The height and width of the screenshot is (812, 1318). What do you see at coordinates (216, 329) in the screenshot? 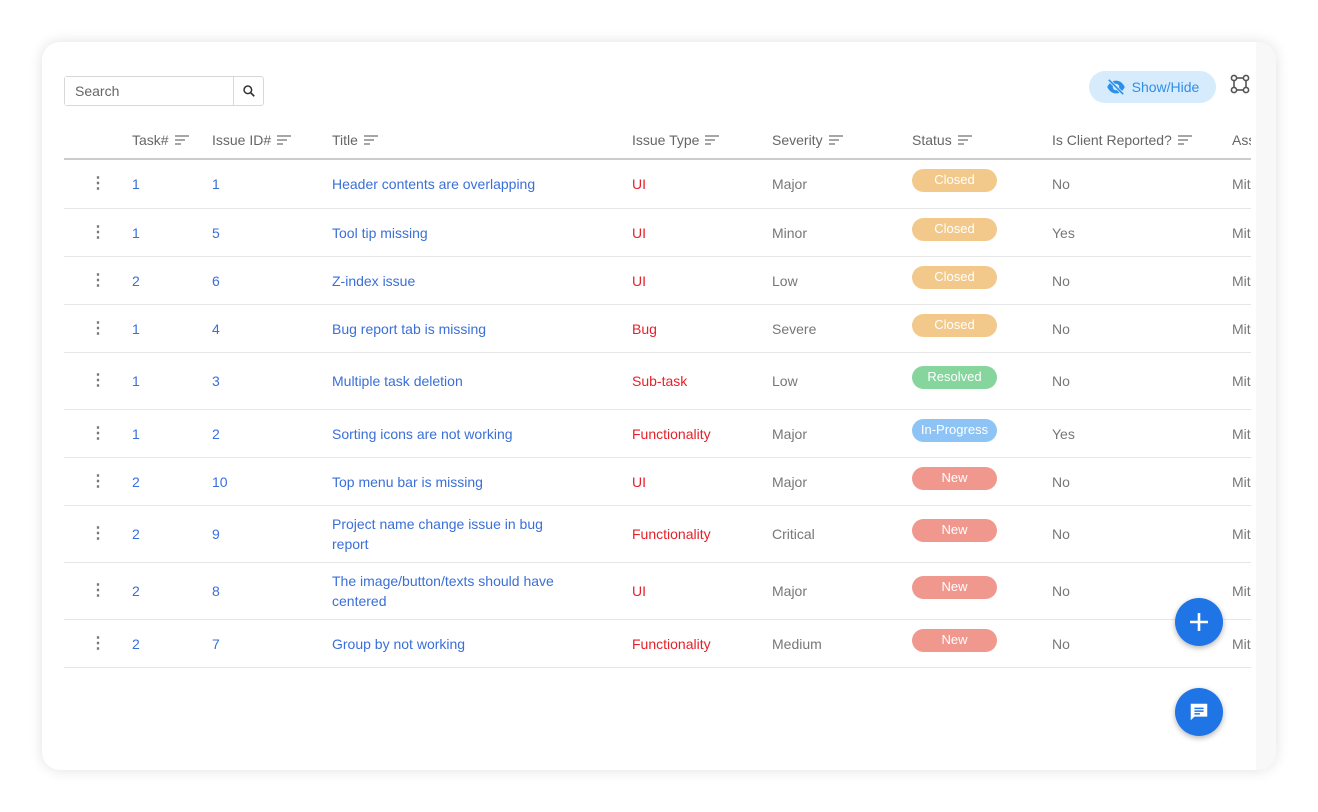
I see `issue-id: 4` at bounding box center [216, 329].